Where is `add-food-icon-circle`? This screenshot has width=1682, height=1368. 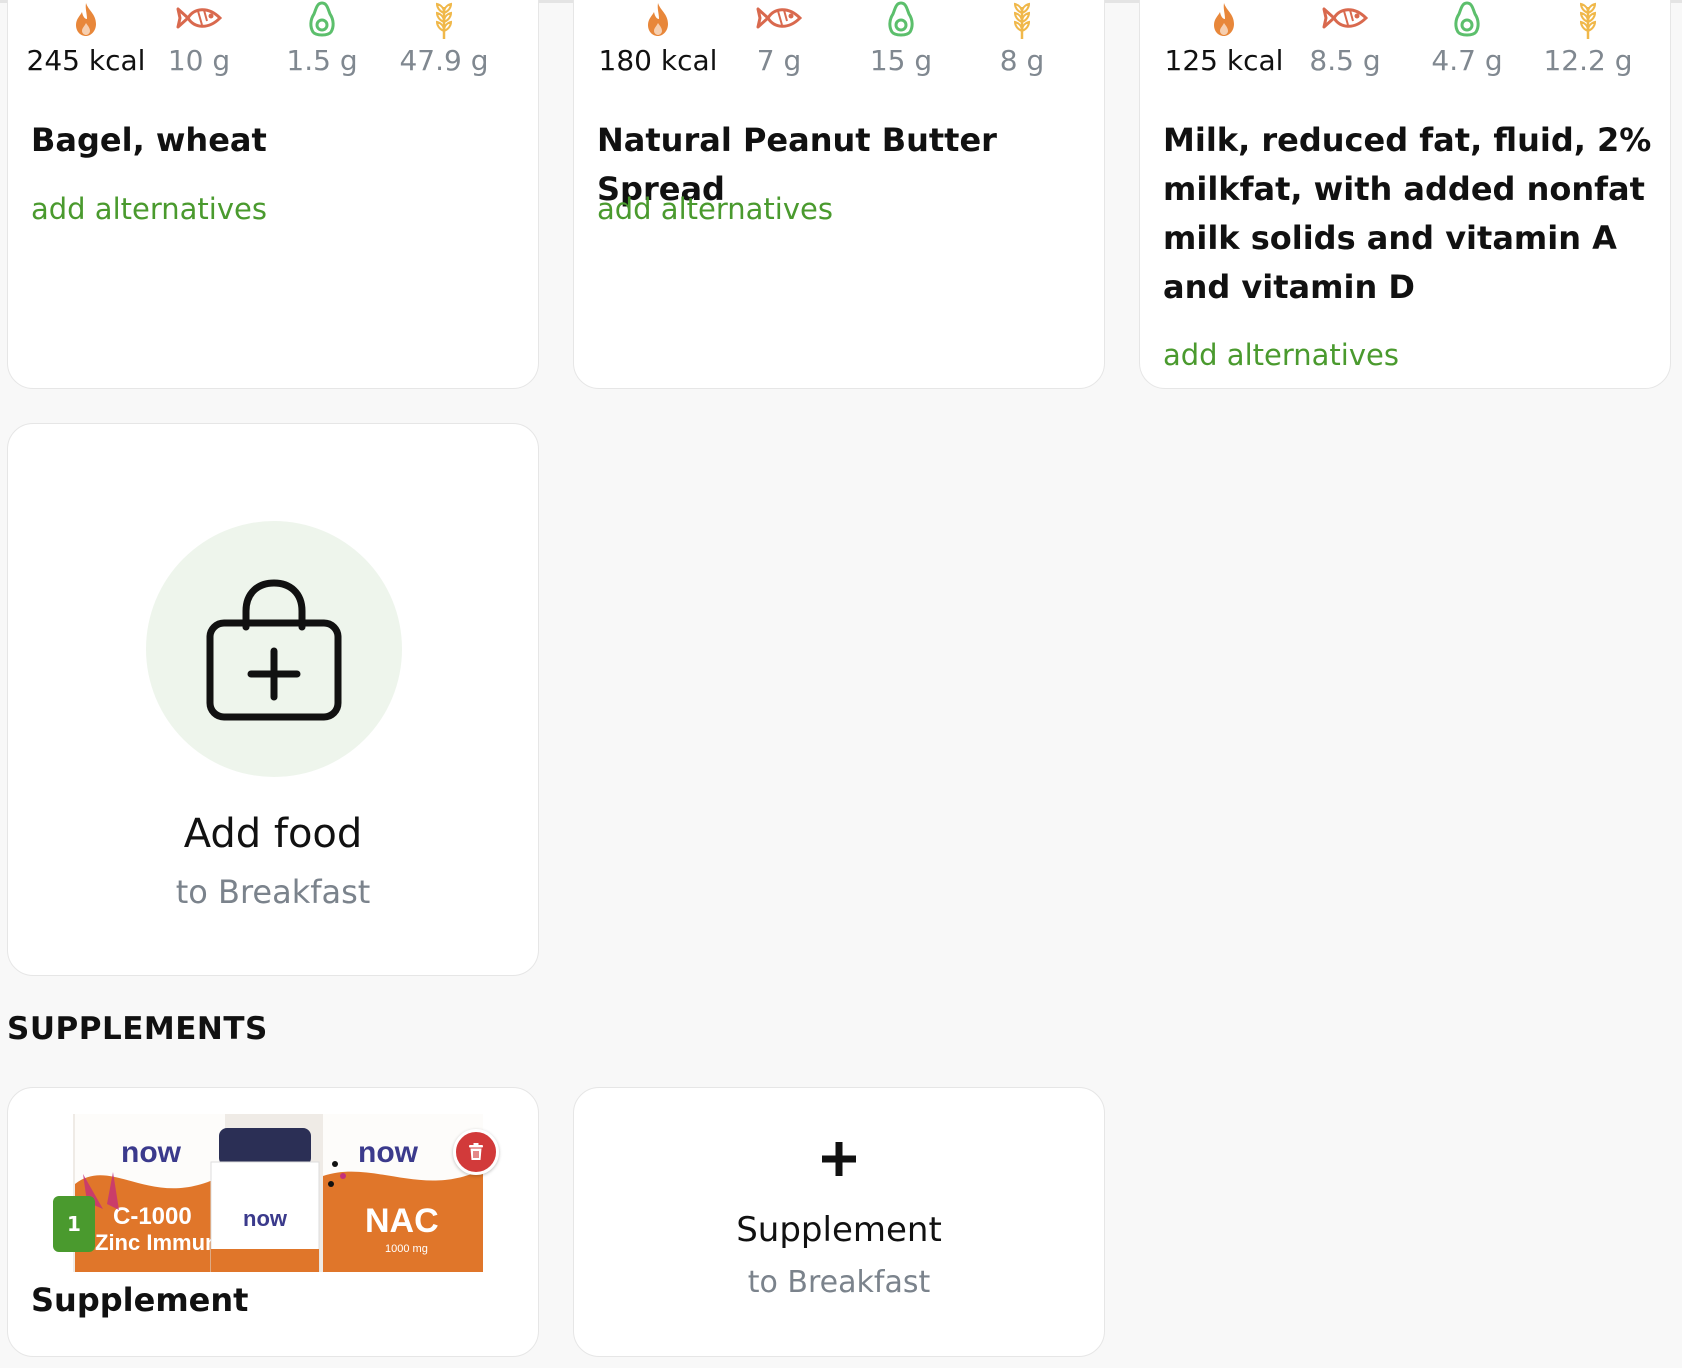 add-food-icon-circle is located at coordinates (274, 649).